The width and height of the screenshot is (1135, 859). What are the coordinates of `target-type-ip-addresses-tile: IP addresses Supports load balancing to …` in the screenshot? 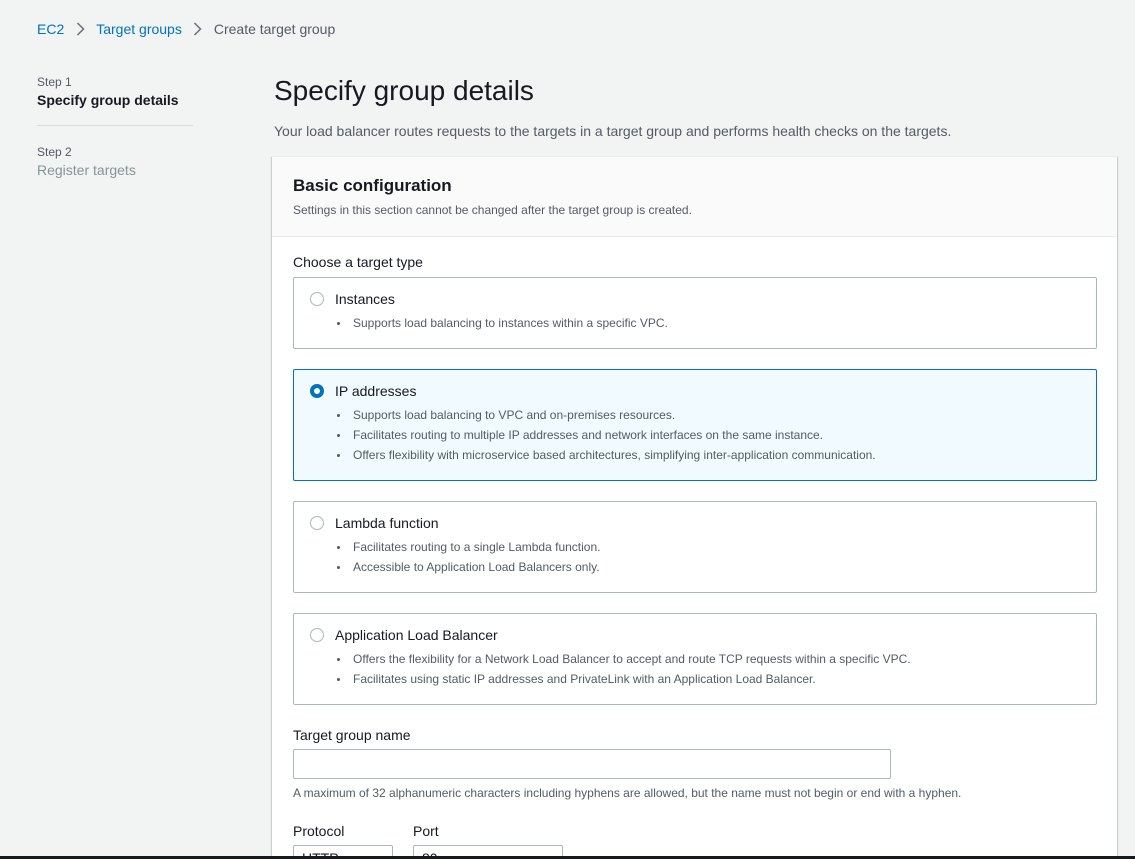 It's located at (695, 425).